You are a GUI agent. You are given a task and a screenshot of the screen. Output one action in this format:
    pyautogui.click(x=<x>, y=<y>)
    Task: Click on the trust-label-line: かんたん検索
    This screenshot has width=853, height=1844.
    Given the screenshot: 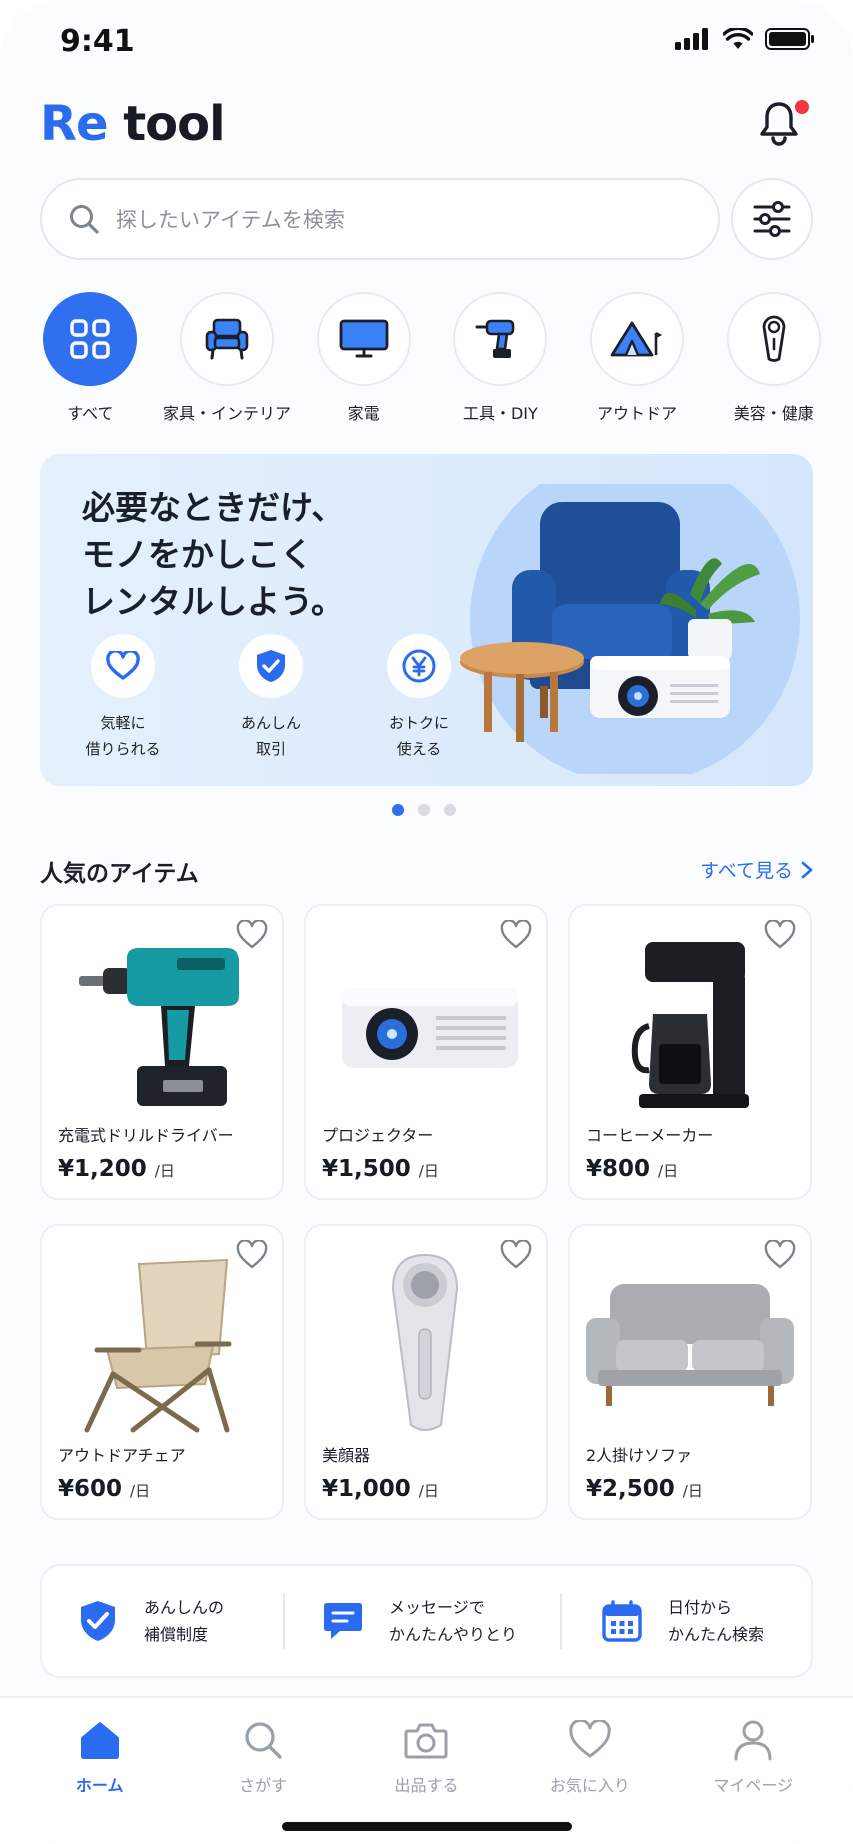 What is the action you would take?
    pyautogui.click(x=715, y=1634)
    